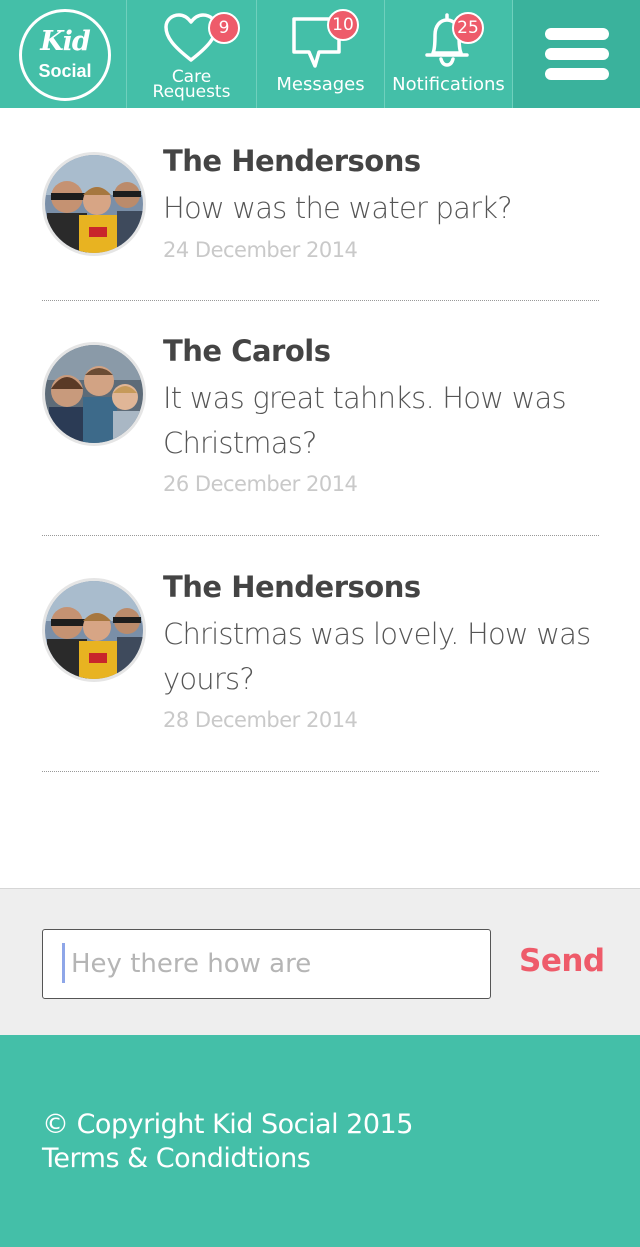  Describe the element at coordinates (176, 1158) in the screenshot. I see `terms-link: Terms & Condidtions` at that location.